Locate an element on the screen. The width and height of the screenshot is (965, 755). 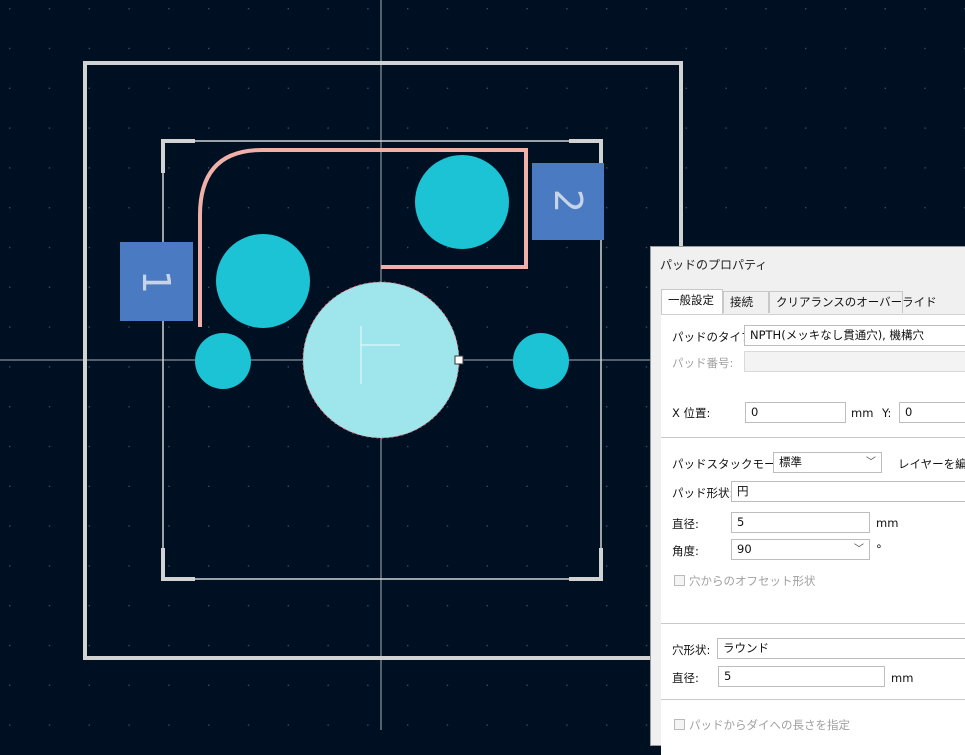
hole-diameter-unit-label: mm is located at coordinates (902, 678).